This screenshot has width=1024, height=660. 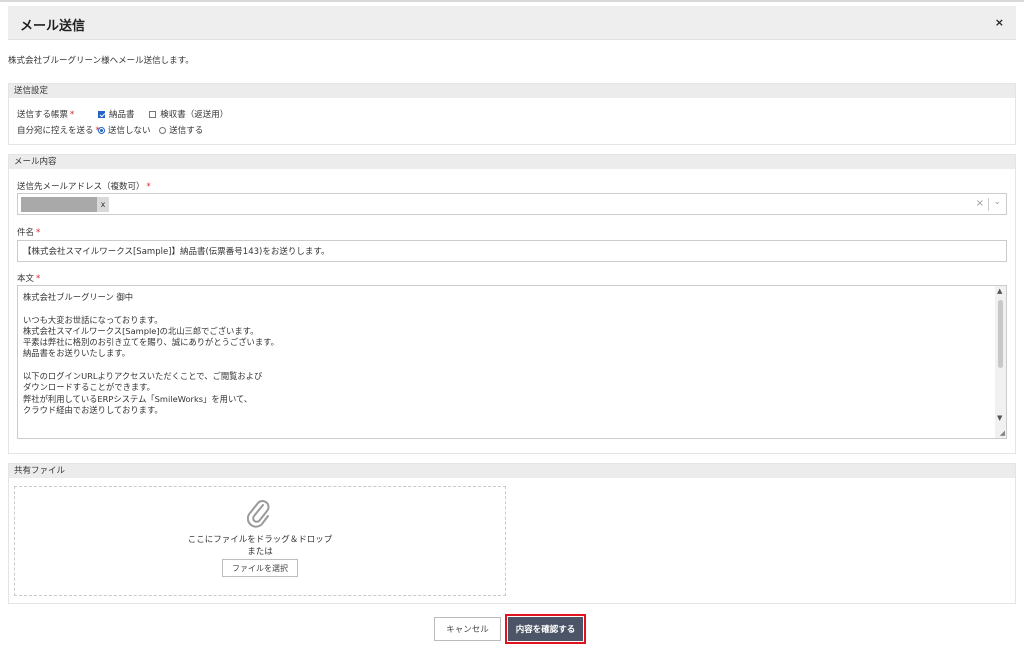 I want to click on clear-icon: ×, so click(x=980, y=203).